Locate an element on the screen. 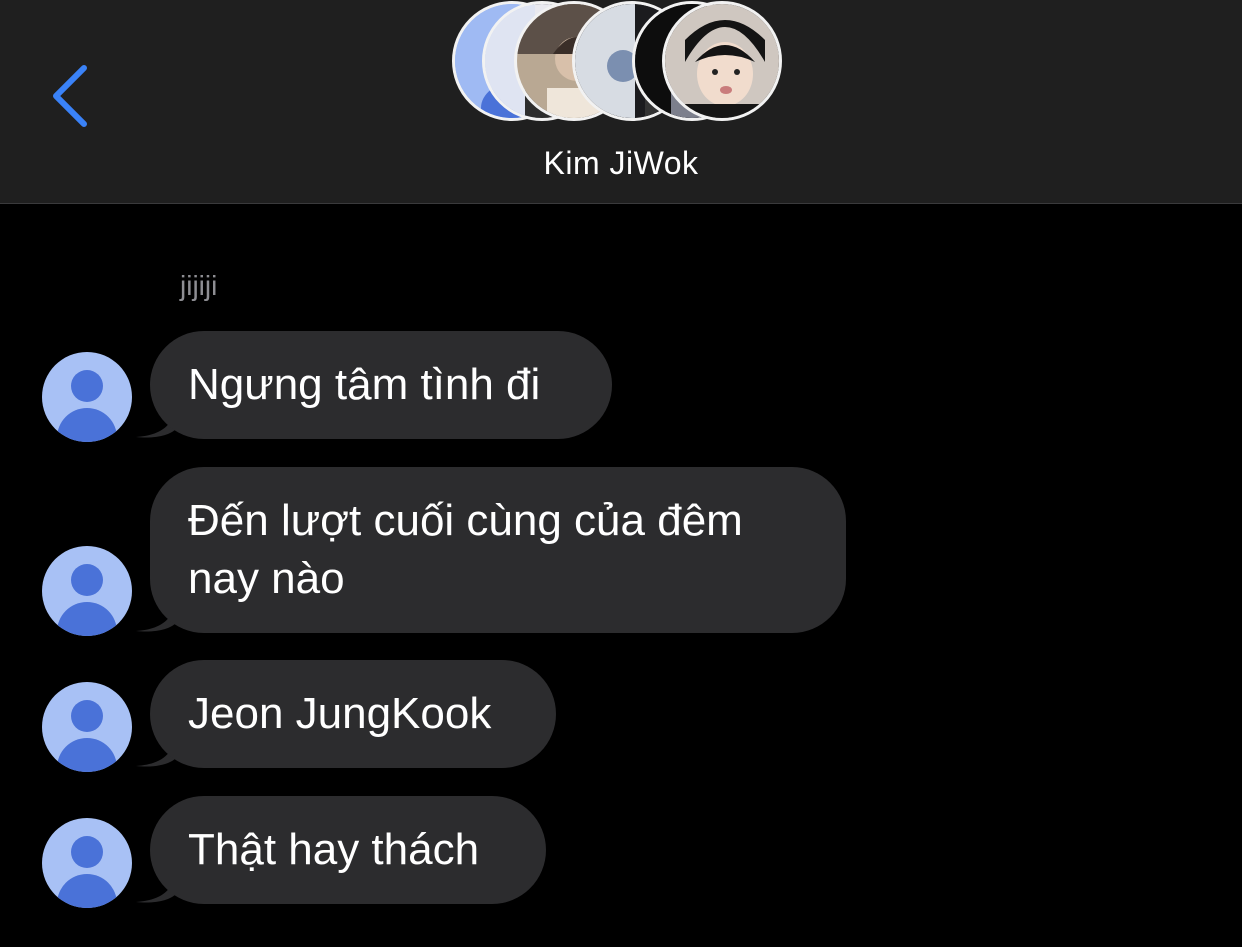 This screenshot has height=947, width=1242. message-text: Jeon JungKook is located at coordinates (353, 714).